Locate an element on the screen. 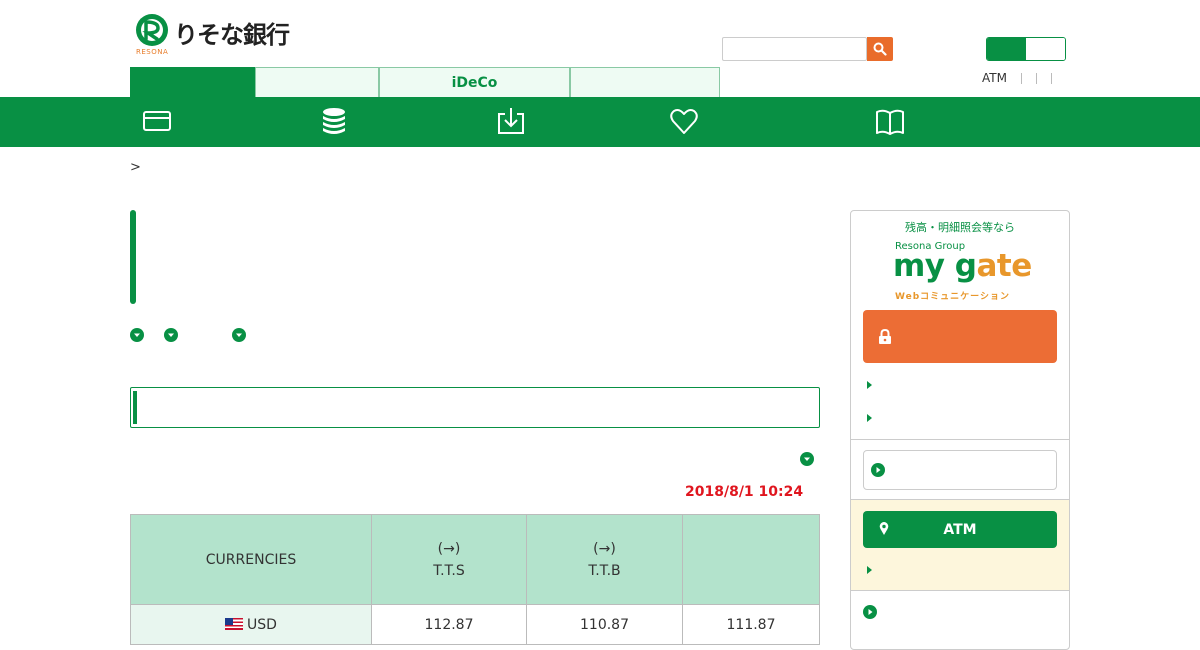 The width and height of the screenshot is (1200, 650). col-header-currencies: CURRENCIES is located at coordinates (251, 559).